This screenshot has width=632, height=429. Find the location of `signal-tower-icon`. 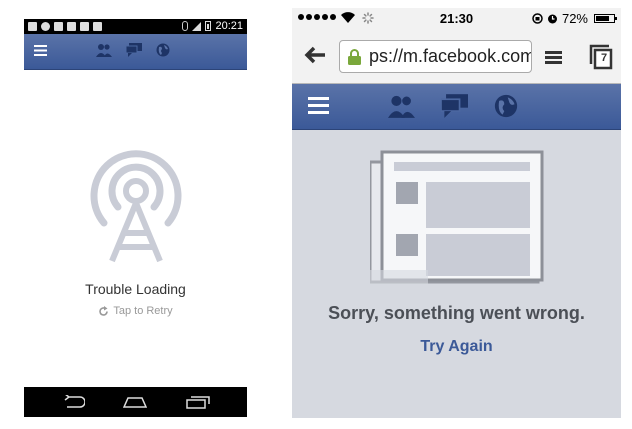

signal-tower-icon is located at coordinates (136, 206).